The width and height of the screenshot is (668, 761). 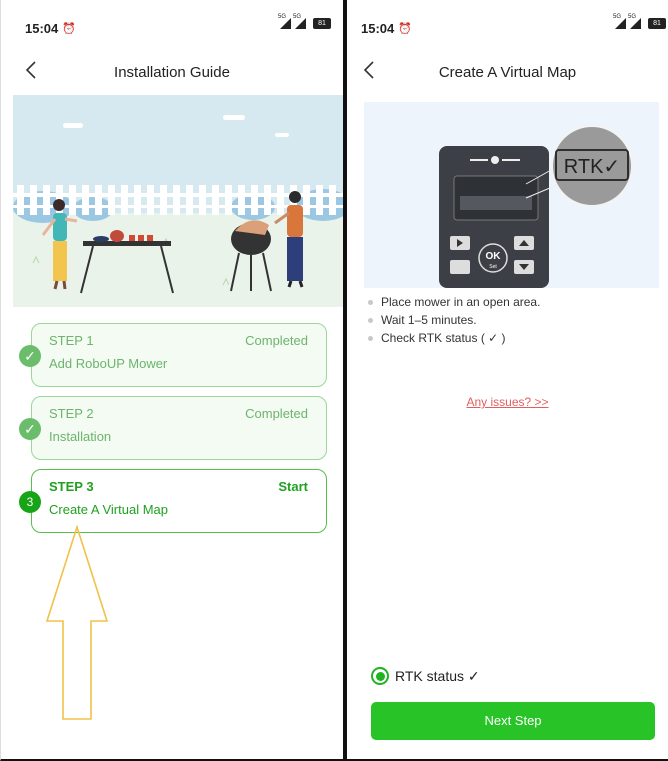 What do you see at coordinates (108, 363) in the screenshot?
I see `step-name: Add RoboUP Mower` at bounding box center [108, 363].